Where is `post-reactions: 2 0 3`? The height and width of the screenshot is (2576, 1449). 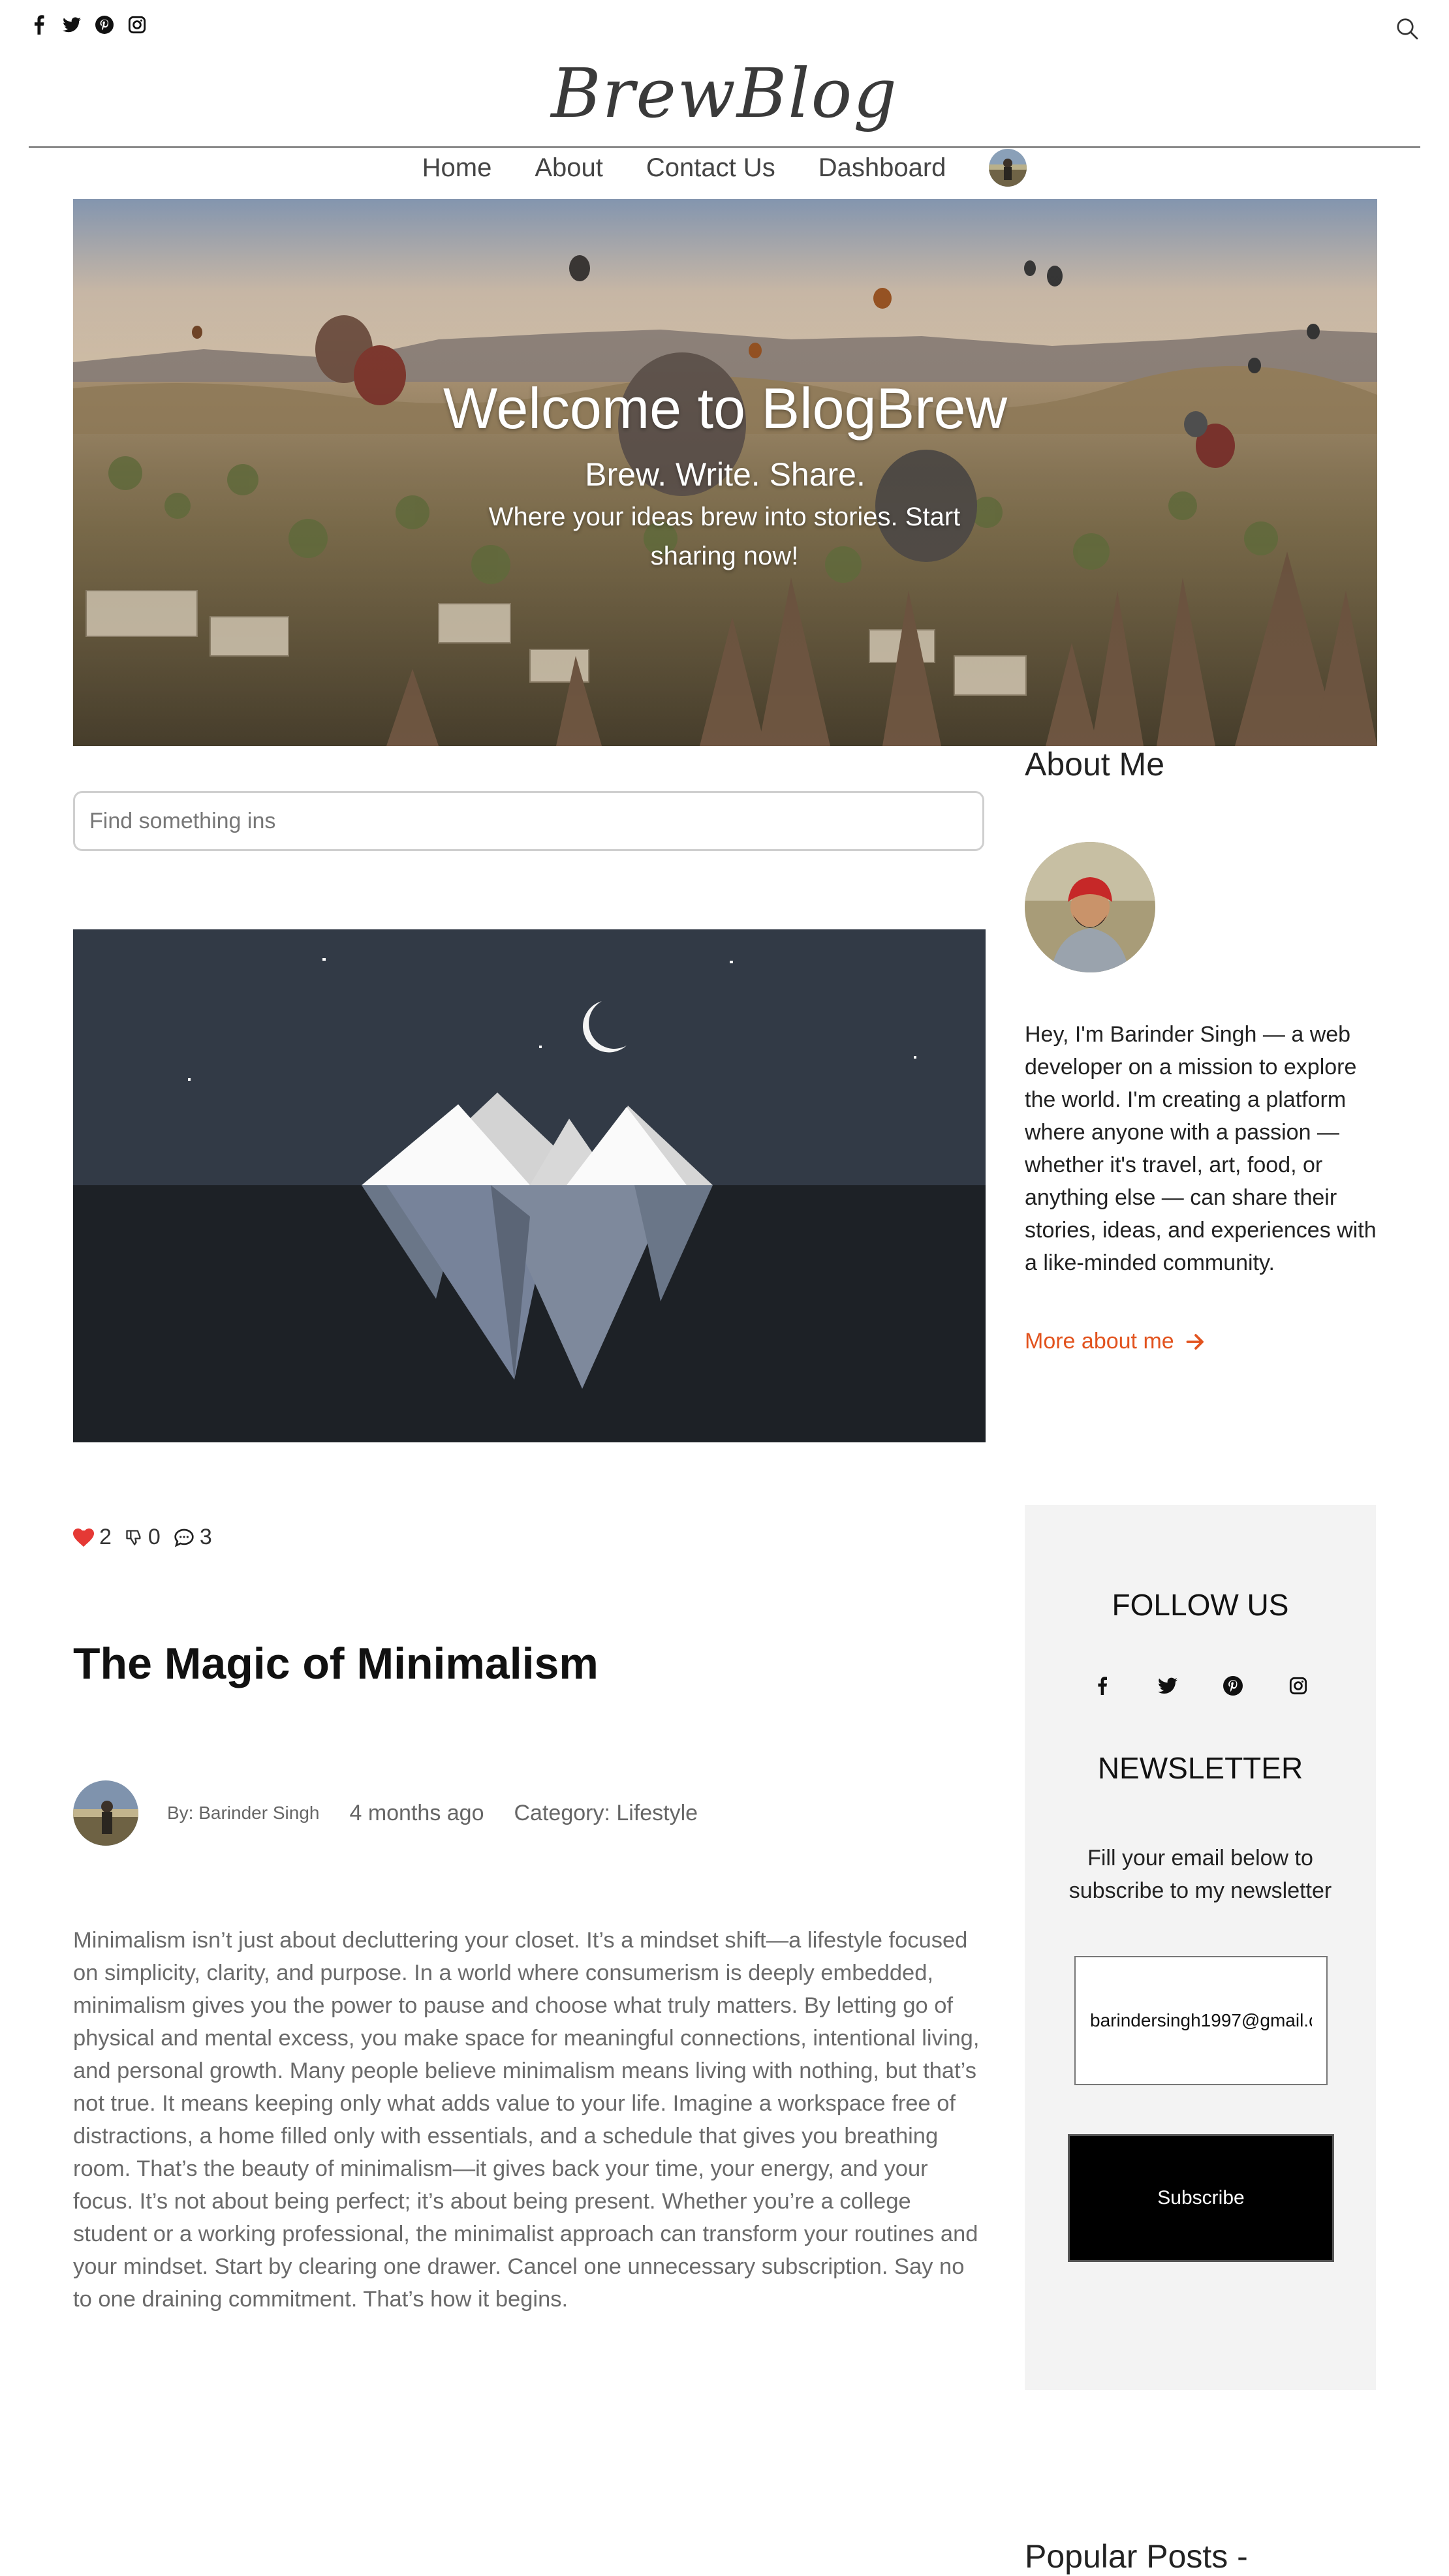 post-reactions: 2 0 3 is located at coordinates (142, 1537).